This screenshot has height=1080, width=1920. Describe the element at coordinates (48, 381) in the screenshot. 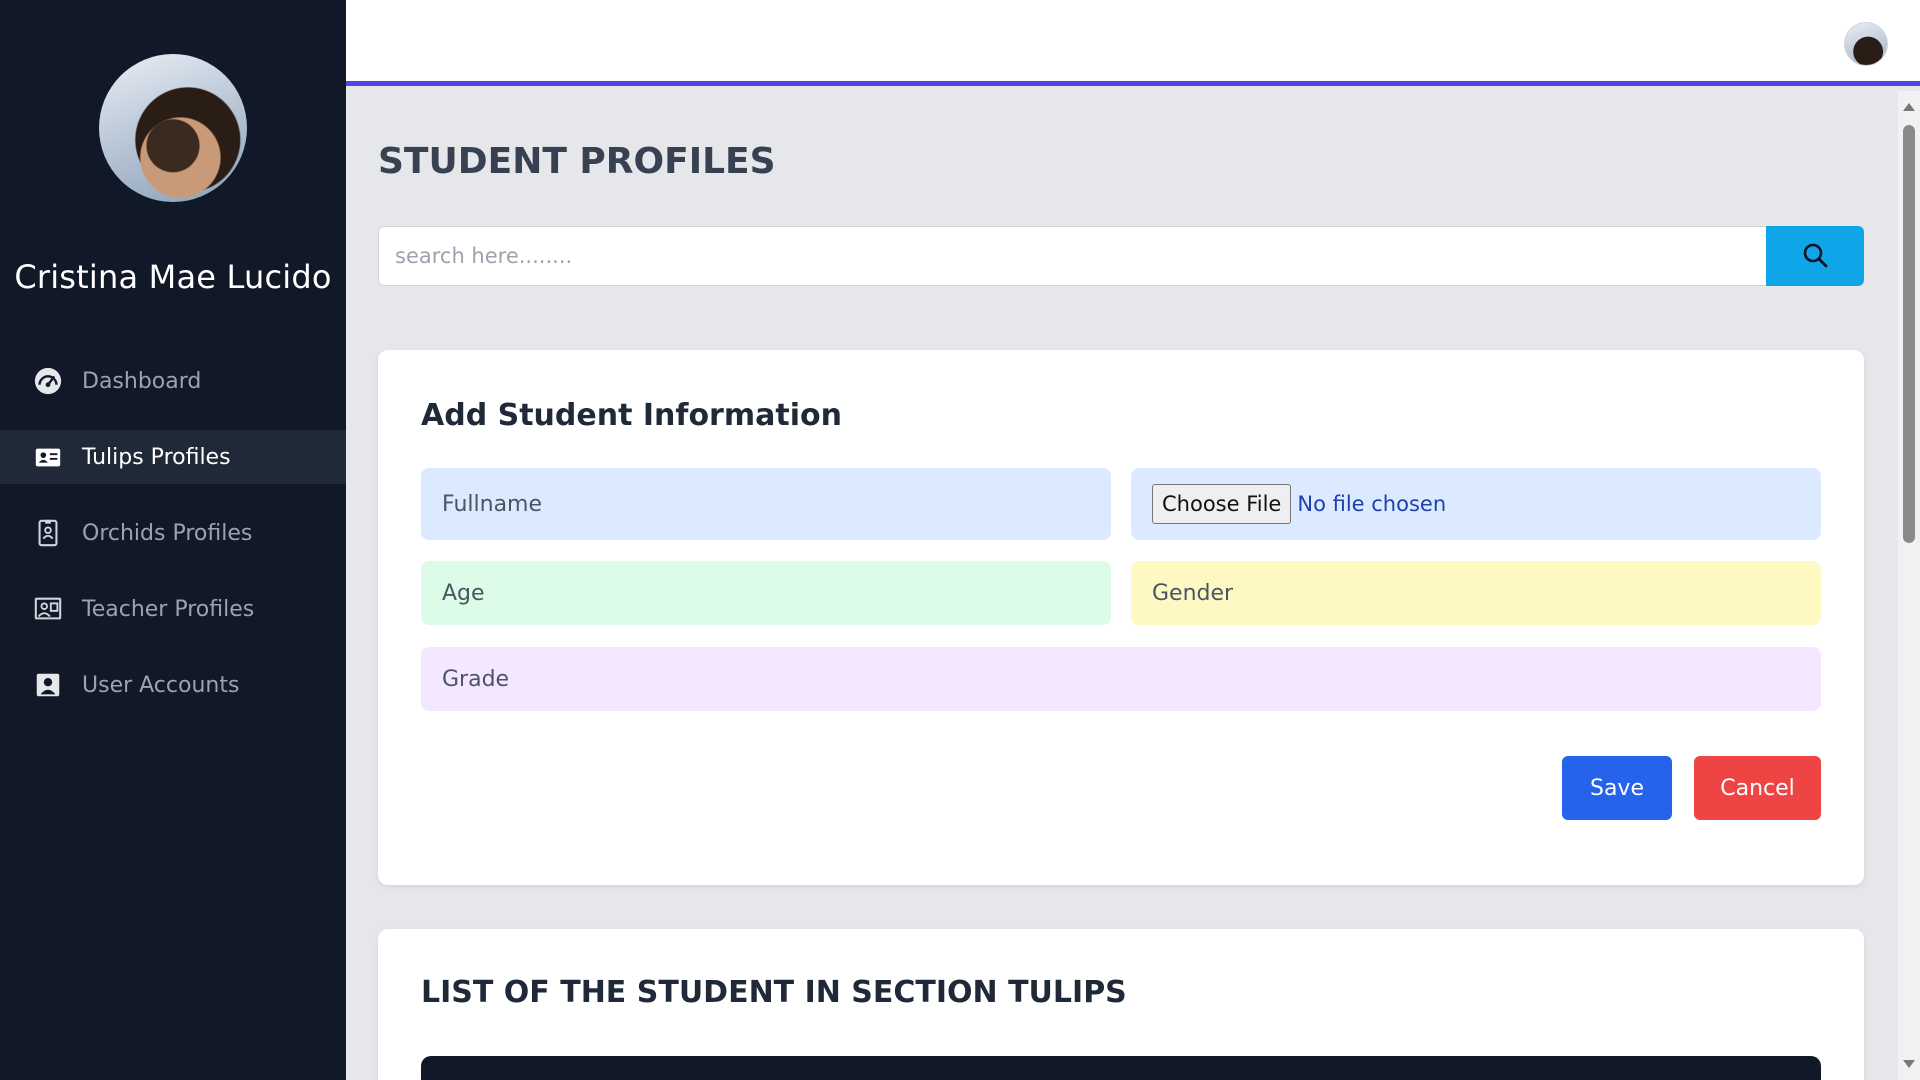

I see `dashboard-gauge-icon` at that location.